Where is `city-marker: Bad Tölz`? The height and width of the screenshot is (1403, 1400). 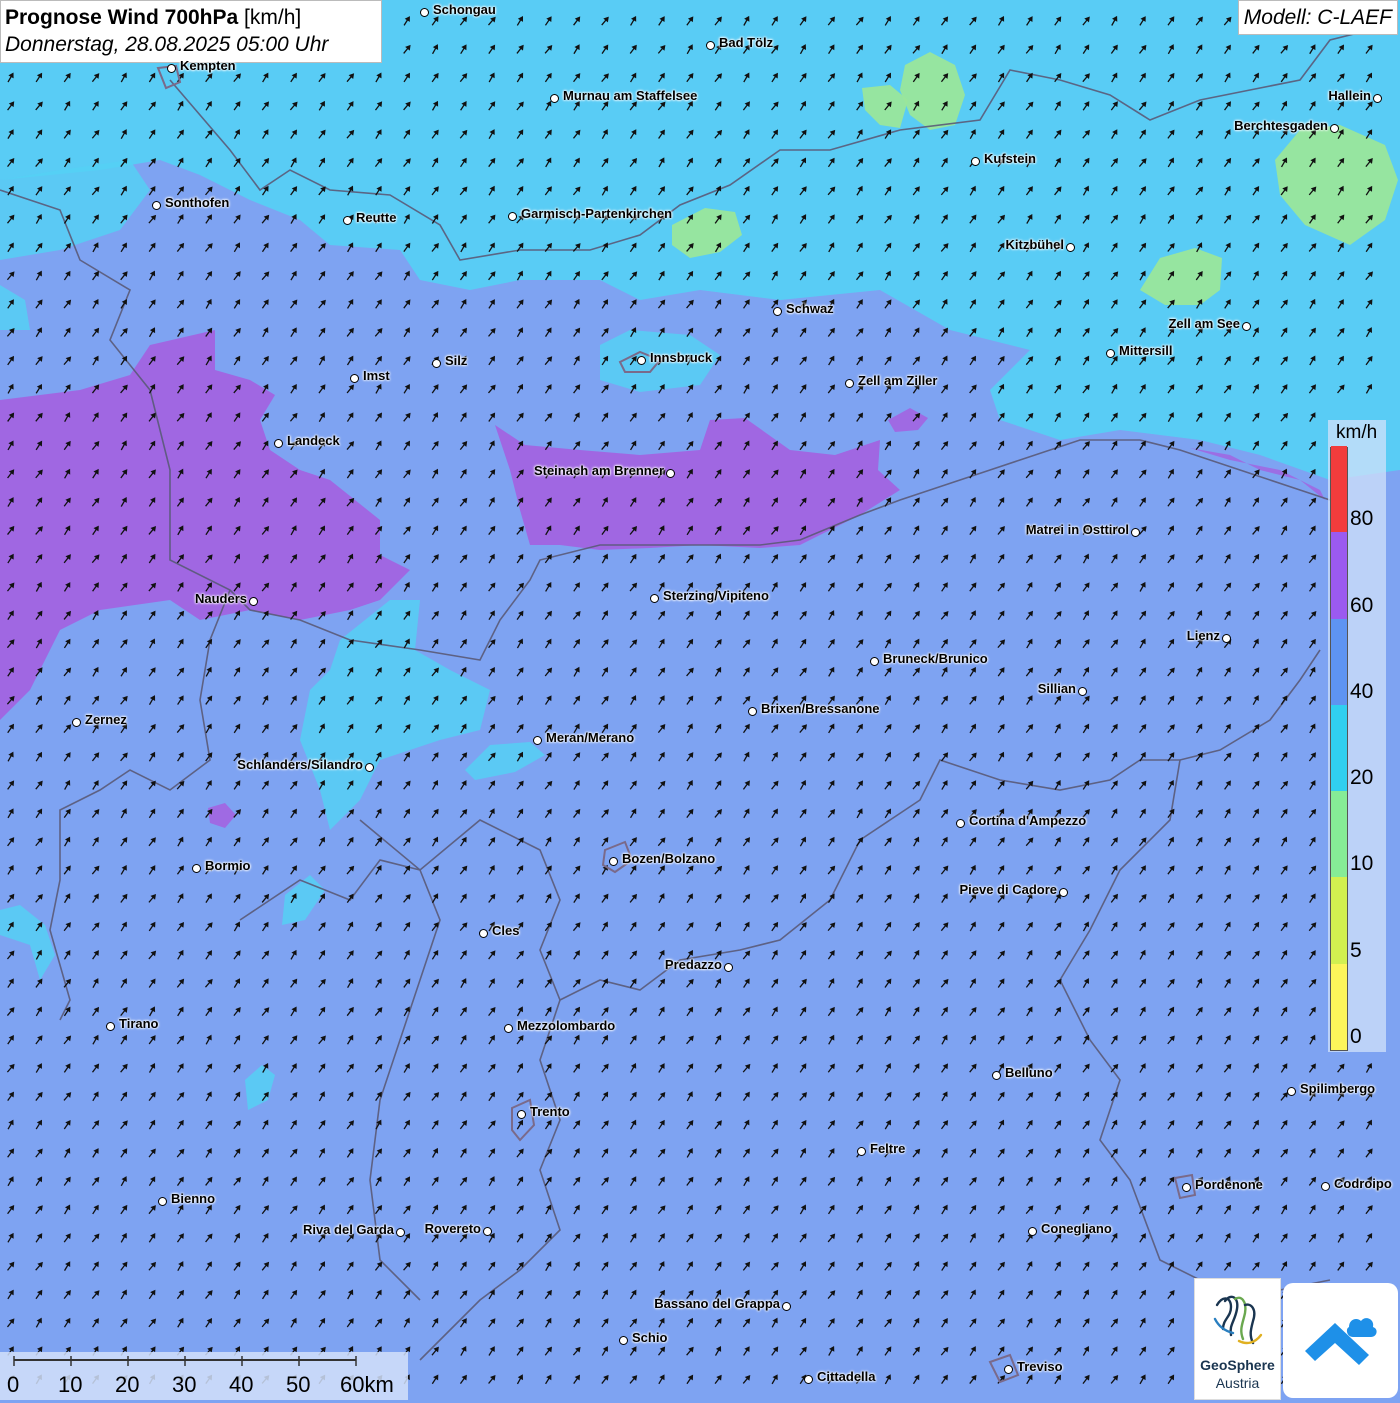 city-marker: Bad Tölz is located at coordinates (739, 42).